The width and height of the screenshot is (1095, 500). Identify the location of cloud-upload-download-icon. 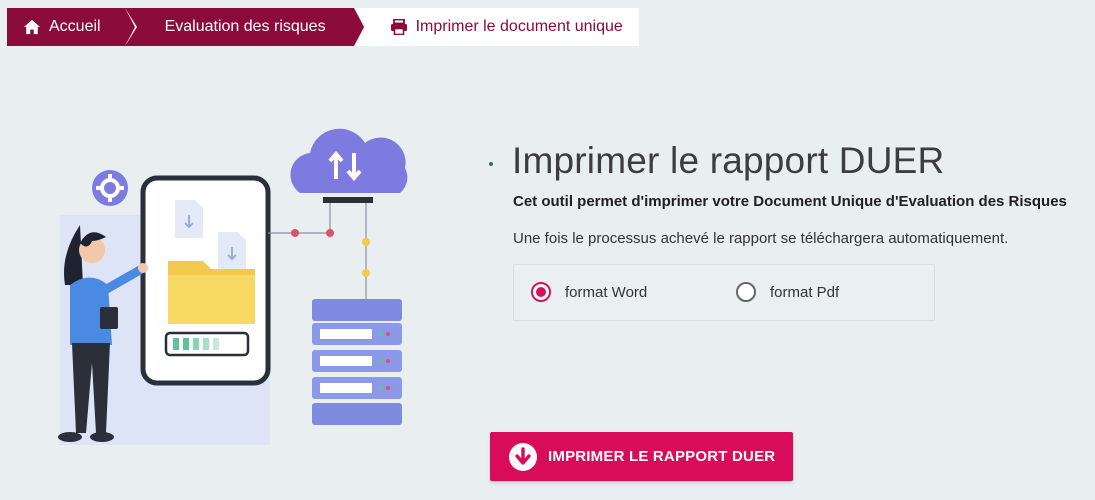
(349, 165).